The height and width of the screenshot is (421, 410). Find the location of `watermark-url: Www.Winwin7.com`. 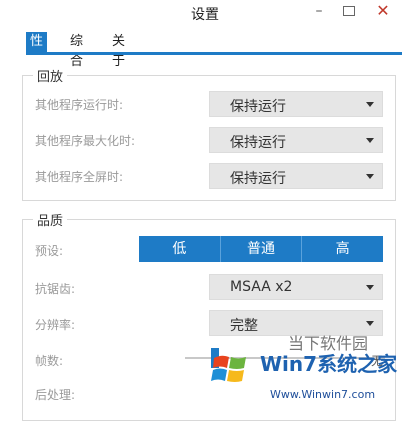

watermark-url: Www.Winwin7.com is located at coordinates (323, 394).